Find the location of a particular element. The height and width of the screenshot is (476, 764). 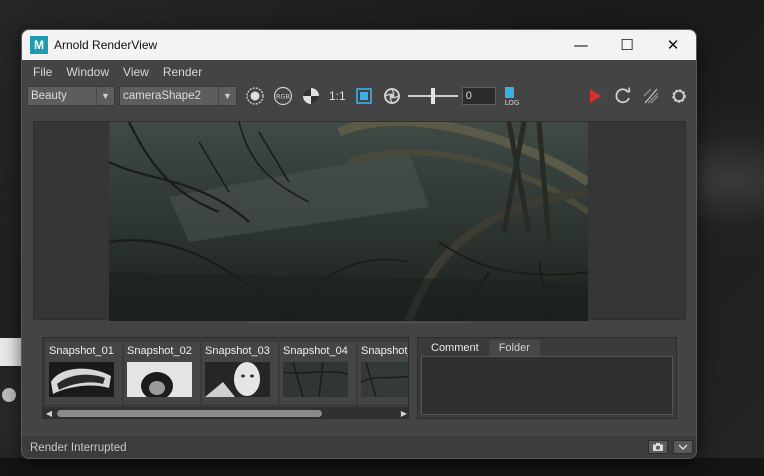

window-controls: — ☐ ✕ is located at coordinates (627, 45).